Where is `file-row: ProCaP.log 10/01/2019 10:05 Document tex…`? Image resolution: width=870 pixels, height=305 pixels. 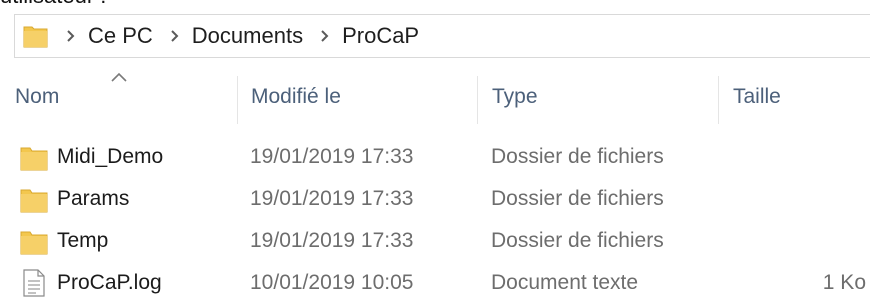
file-row: ProCaP.log 10/01/2019 10:05 Document tex… is located at coordinates (435, 284).